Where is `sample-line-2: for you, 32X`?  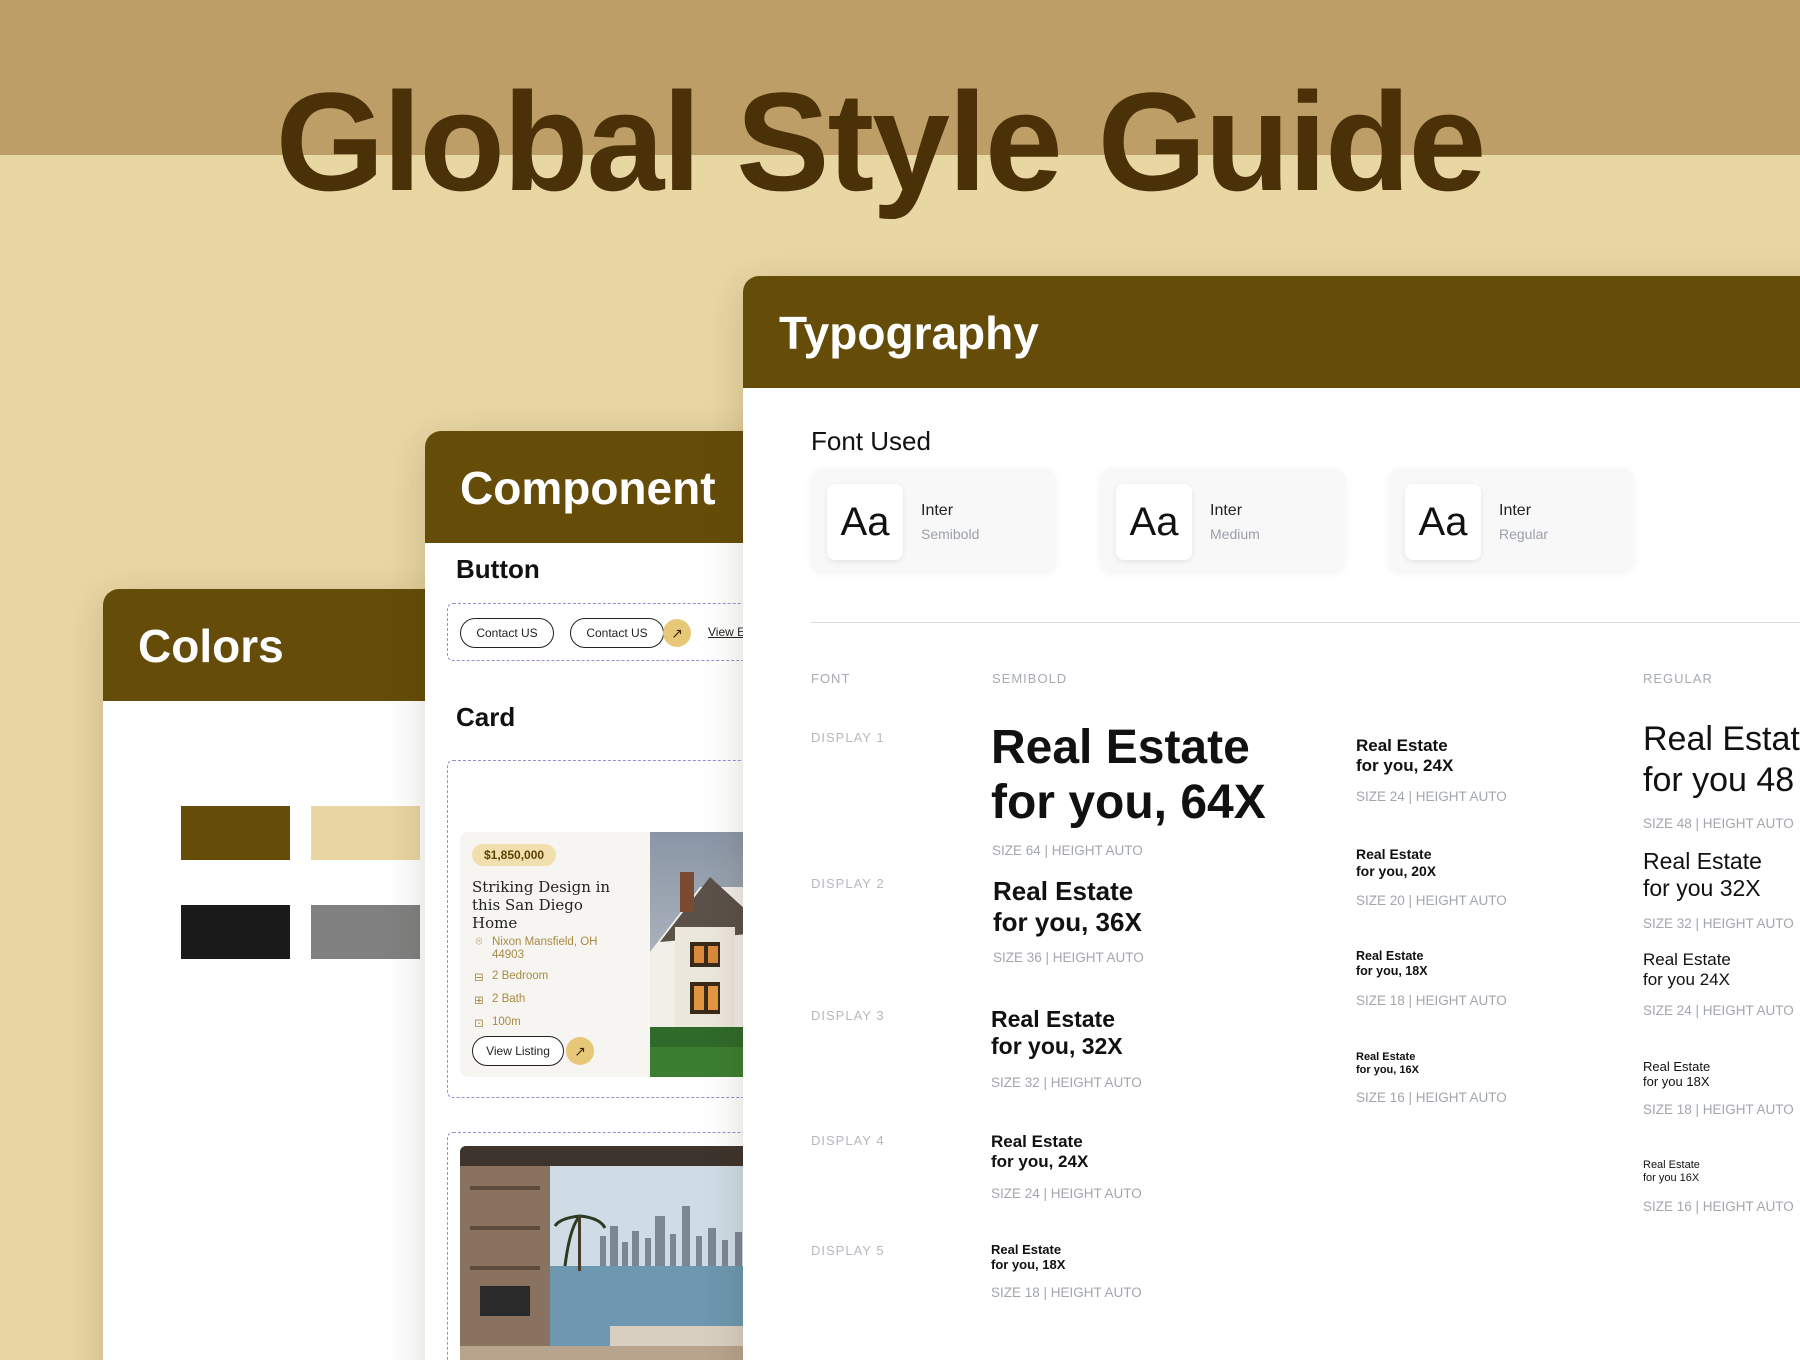 sample-line-2: for you, 32X is located at coordinates (1057, 1046).